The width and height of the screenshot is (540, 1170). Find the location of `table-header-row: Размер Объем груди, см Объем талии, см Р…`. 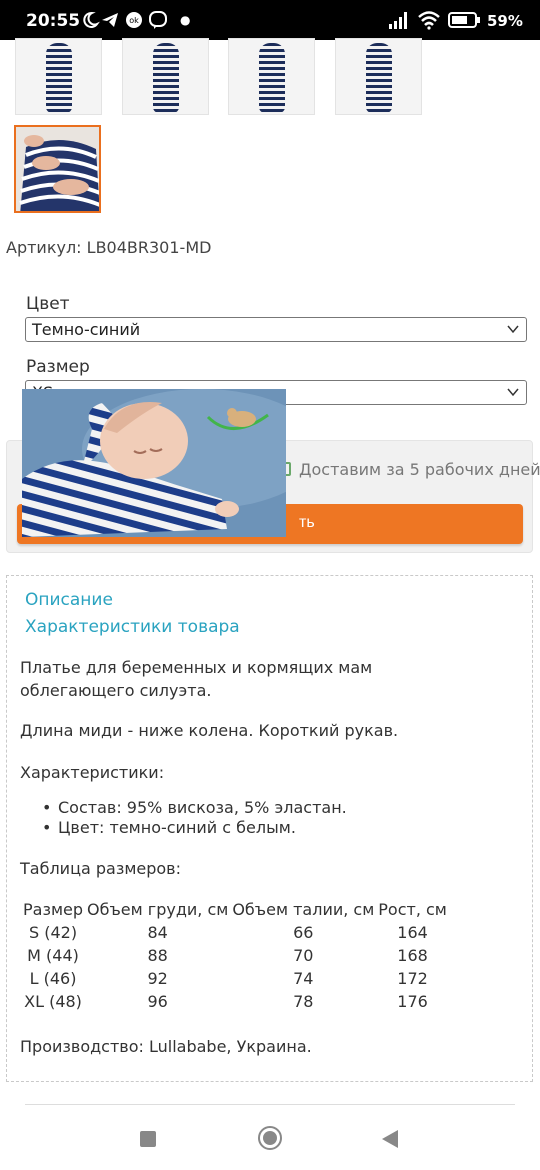

table-header-row: Размер Объем груди, см Объем талии, см Р… is located at coordinates (235, 909).